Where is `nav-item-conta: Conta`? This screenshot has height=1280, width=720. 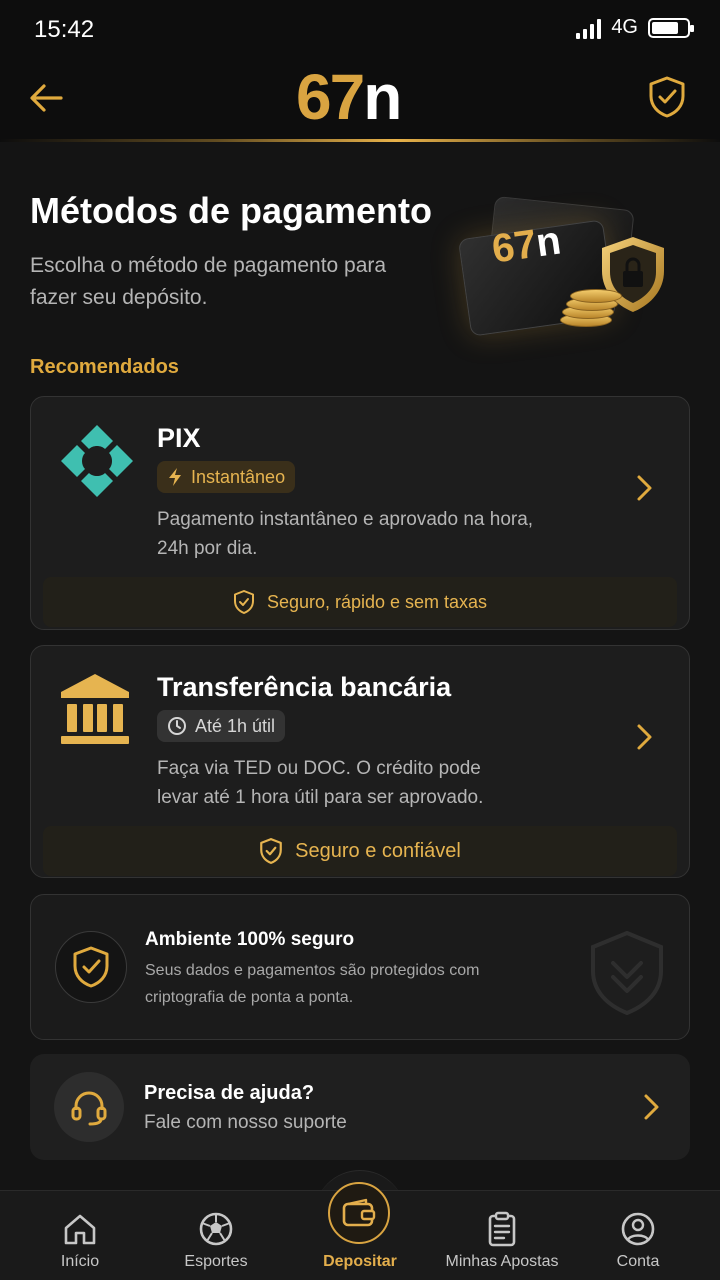
nav-item-conta: Conta is located at coordinates (638, 1235).